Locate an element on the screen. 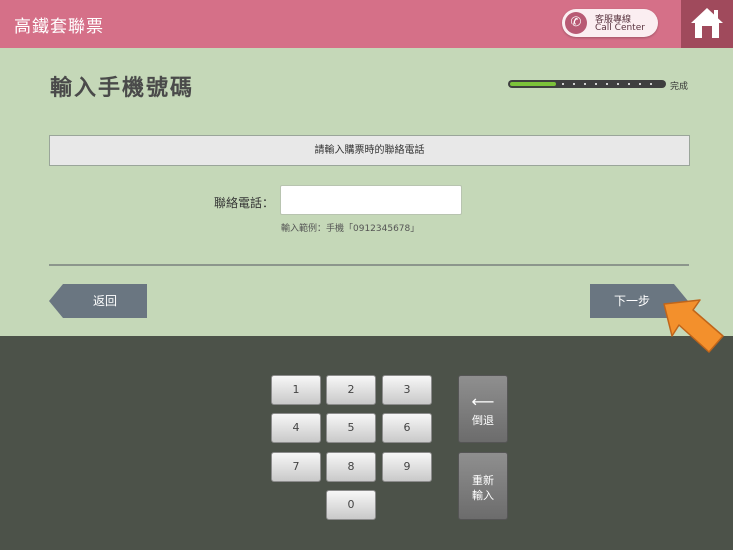  key-1: 1 is located at coordinates (296, 390).